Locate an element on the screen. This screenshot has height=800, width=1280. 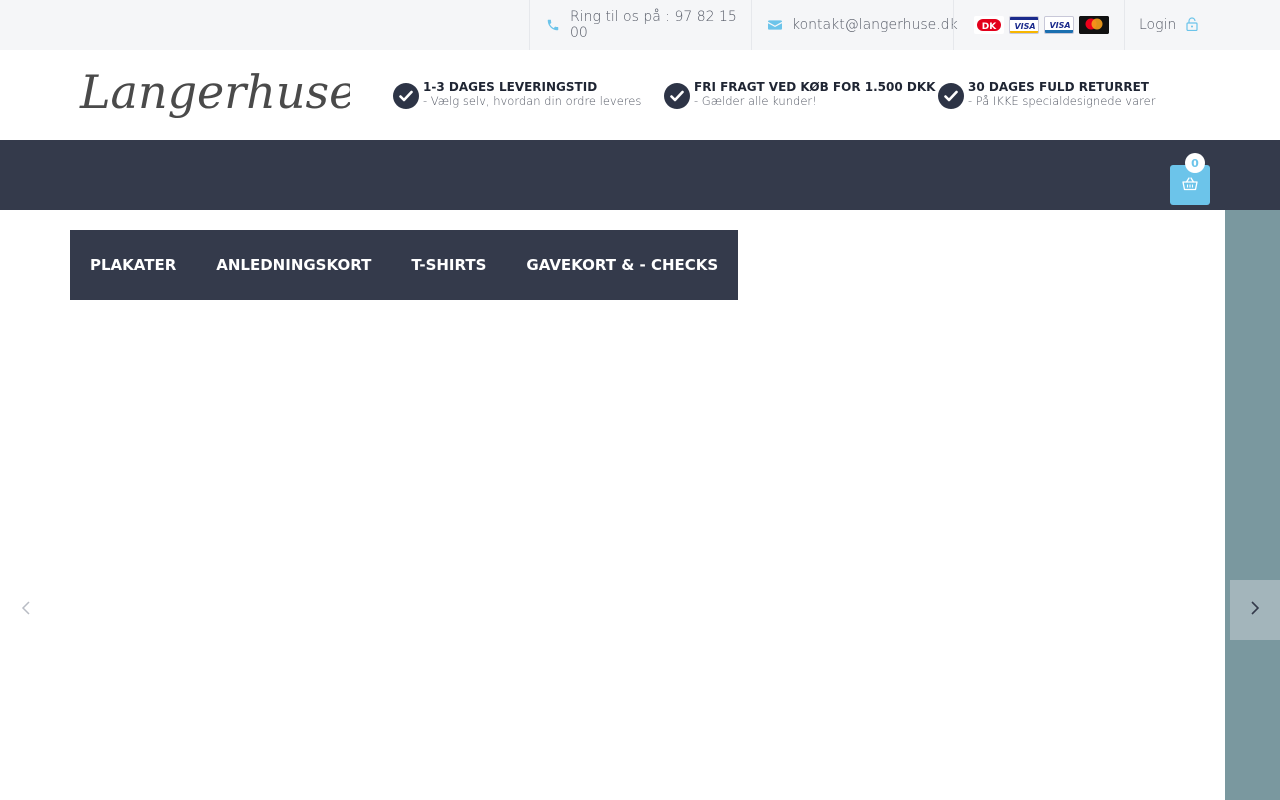
unlock-icon is located at coordinates (1192, 25).